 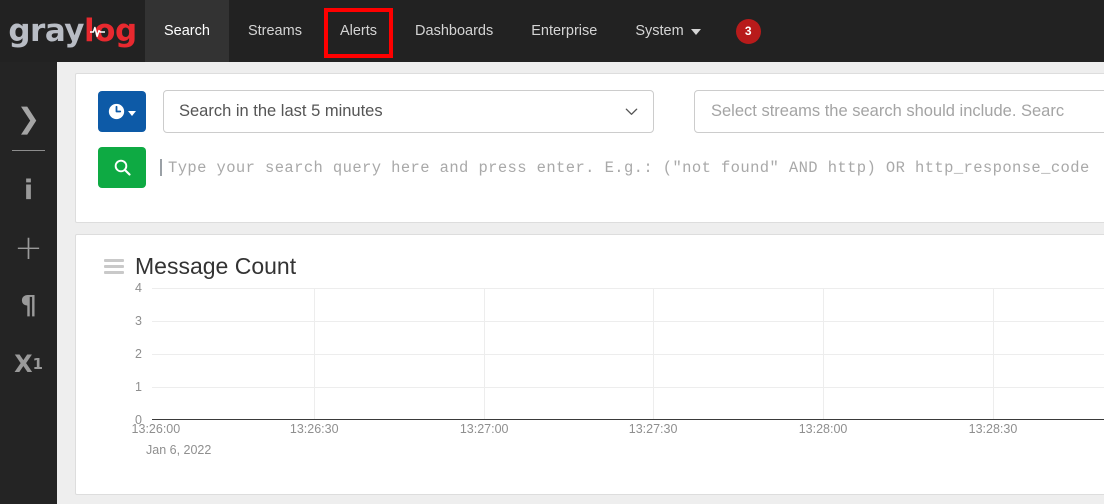 I want to click on nav-label-dashboards: Dashboards, so click(x=454, y=31).